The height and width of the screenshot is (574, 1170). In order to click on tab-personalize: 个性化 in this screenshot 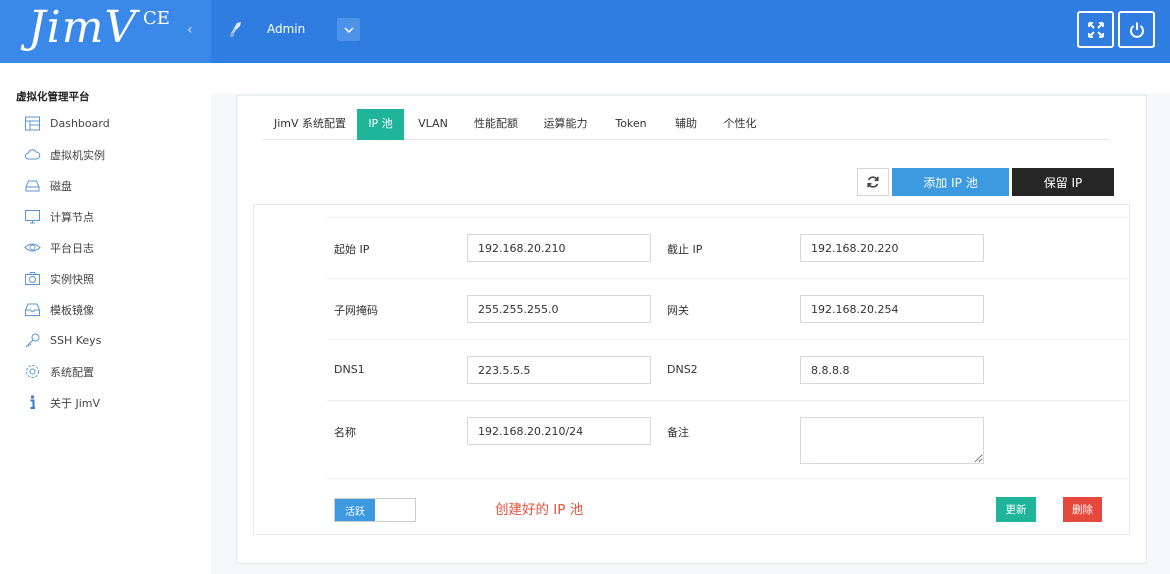, I will do `click(740, 124)`.